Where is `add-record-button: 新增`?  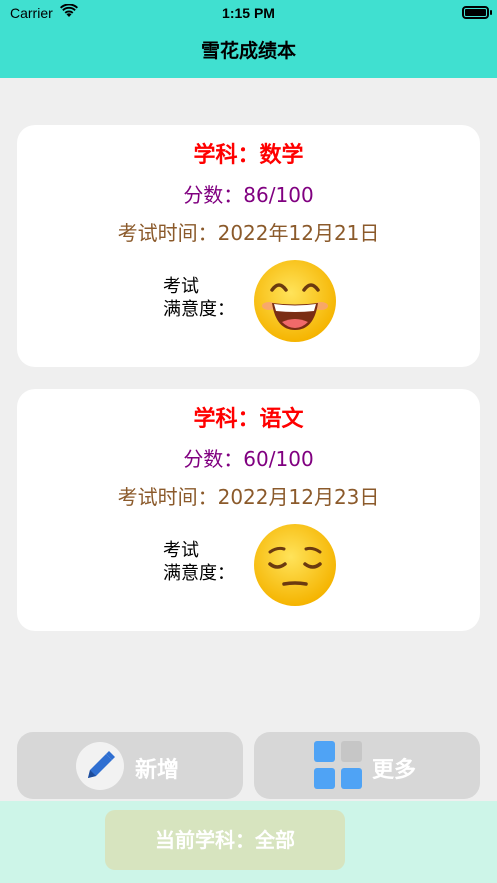
add-record-button: 新增 is located at coordinates (130, 765).